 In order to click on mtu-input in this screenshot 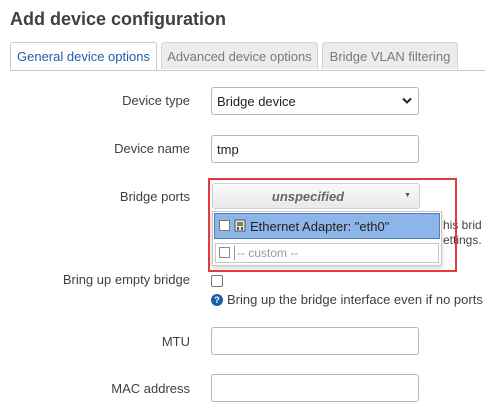, I will do `click(315, 341)`.